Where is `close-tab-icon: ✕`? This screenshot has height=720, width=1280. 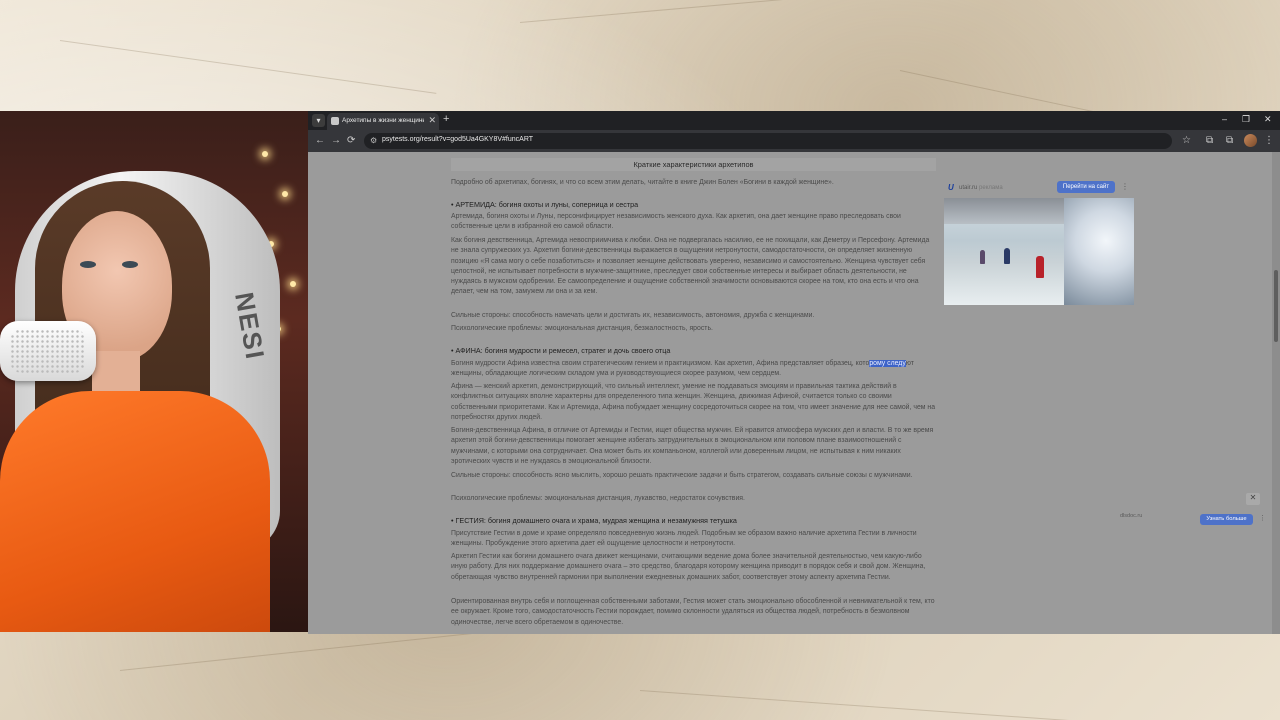
close-tab-icon: ✕ is located at coordinates (432, 120).